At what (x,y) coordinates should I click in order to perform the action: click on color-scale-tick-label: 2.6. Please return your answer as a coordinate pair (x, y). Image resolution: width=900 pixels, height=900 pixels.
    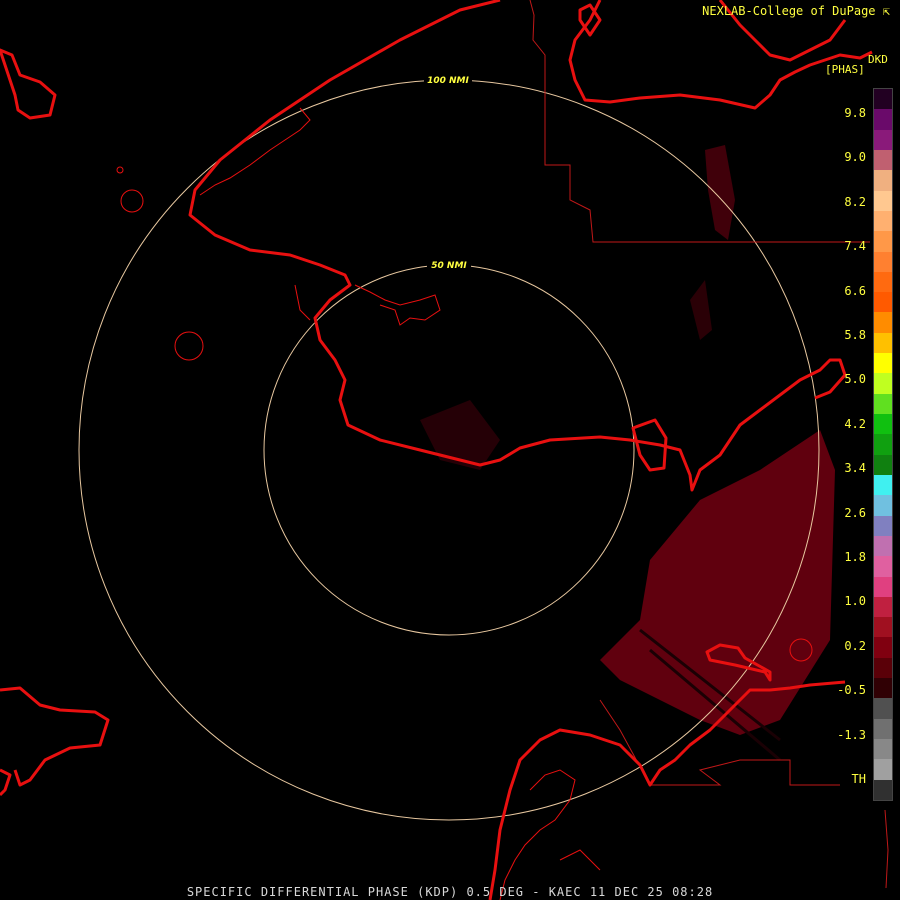
    Looking at the image, I should click on (855, 512).